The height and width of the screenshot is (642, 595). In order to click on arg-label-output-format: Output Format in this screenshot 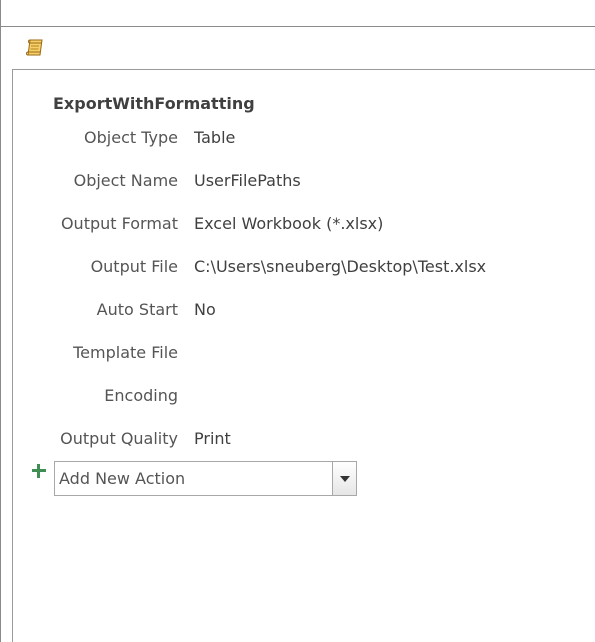, I will do `click(119, 223)`.